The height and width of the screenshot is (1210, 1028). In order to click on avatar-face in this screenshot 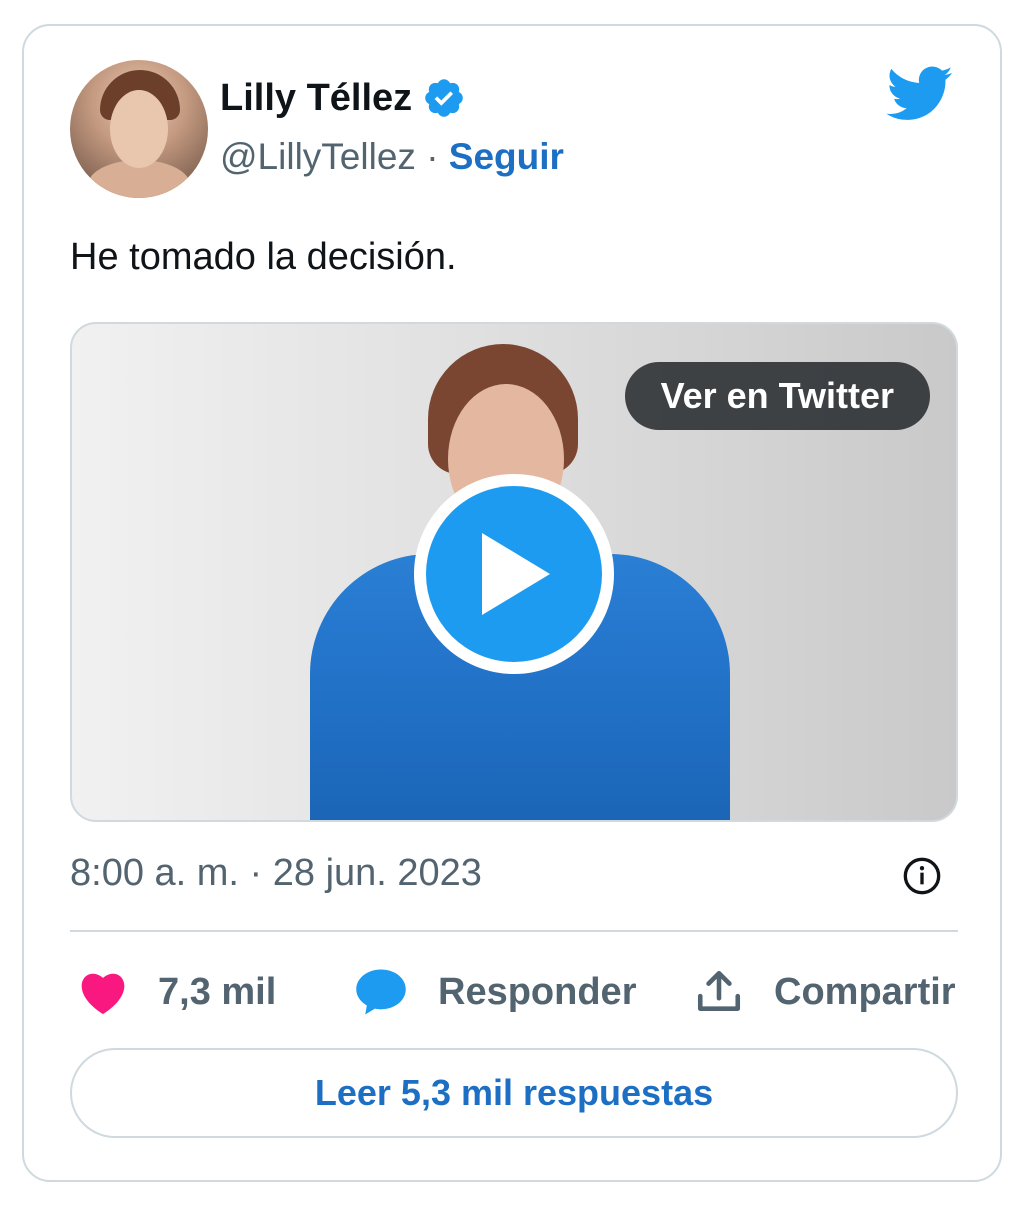, I will do `click(139, 129)`.